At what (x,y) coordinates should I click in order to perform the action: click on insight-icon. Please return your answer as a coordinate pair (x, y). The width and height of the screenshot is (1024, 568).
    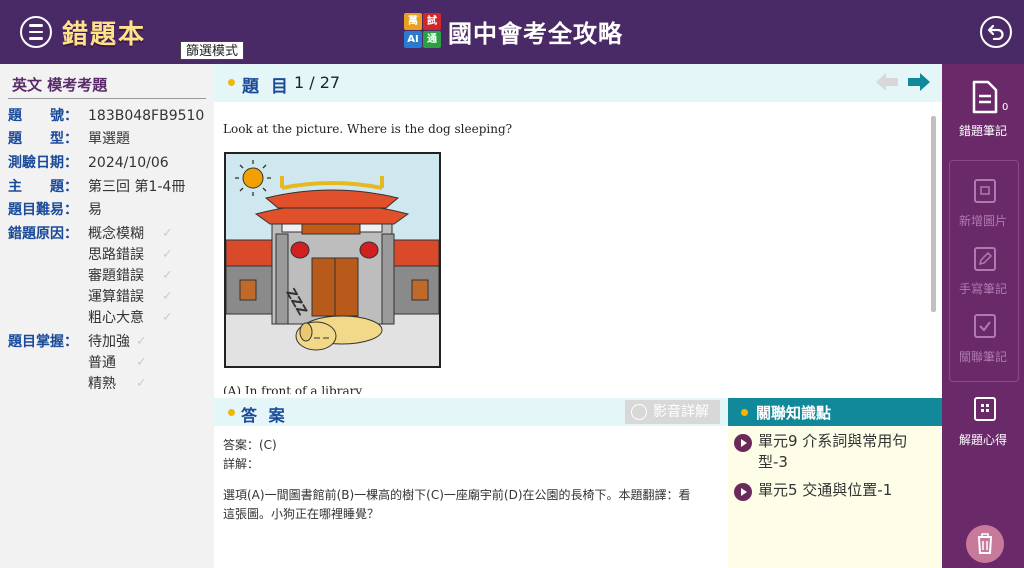
    Looking at the image, I should click on (985, 409).